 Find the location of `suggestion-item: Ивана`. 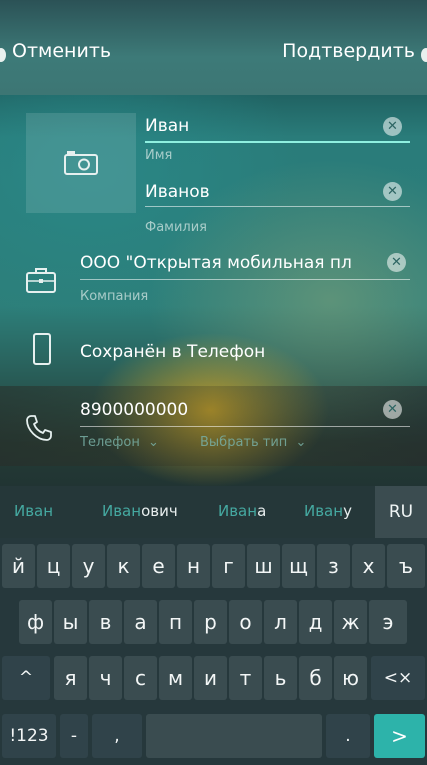

suggestion-item: Ивана is located at coordinates (242, 511).